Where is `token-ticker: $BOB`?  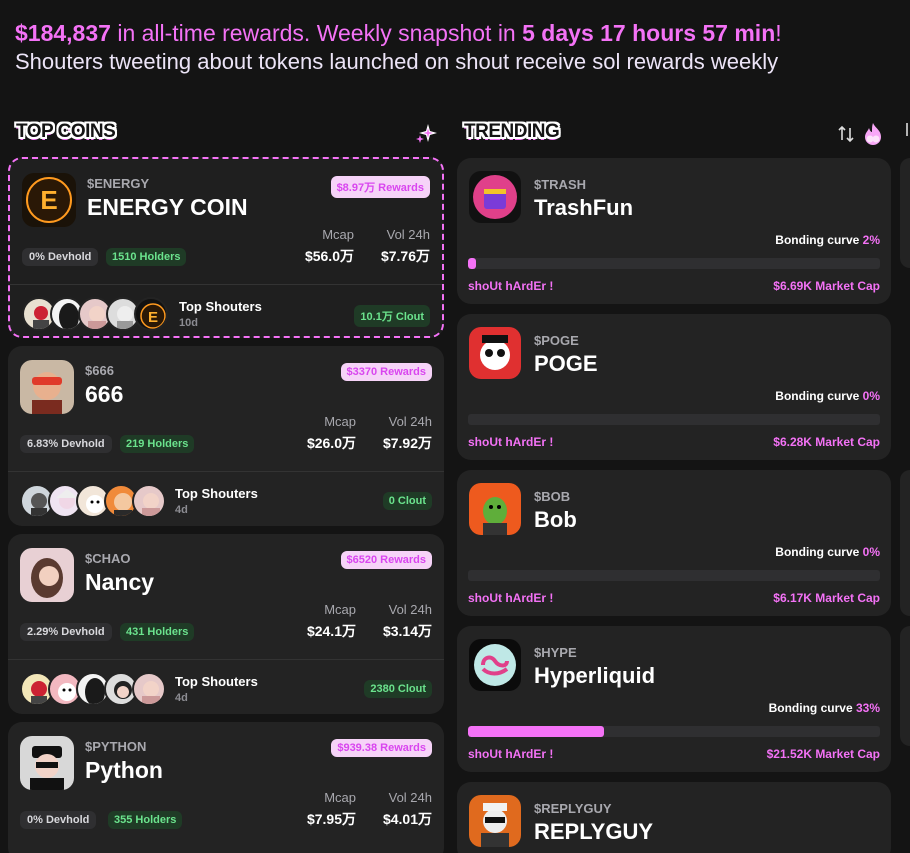
token-ticker: $BOB is located at coordinates (552, 496).